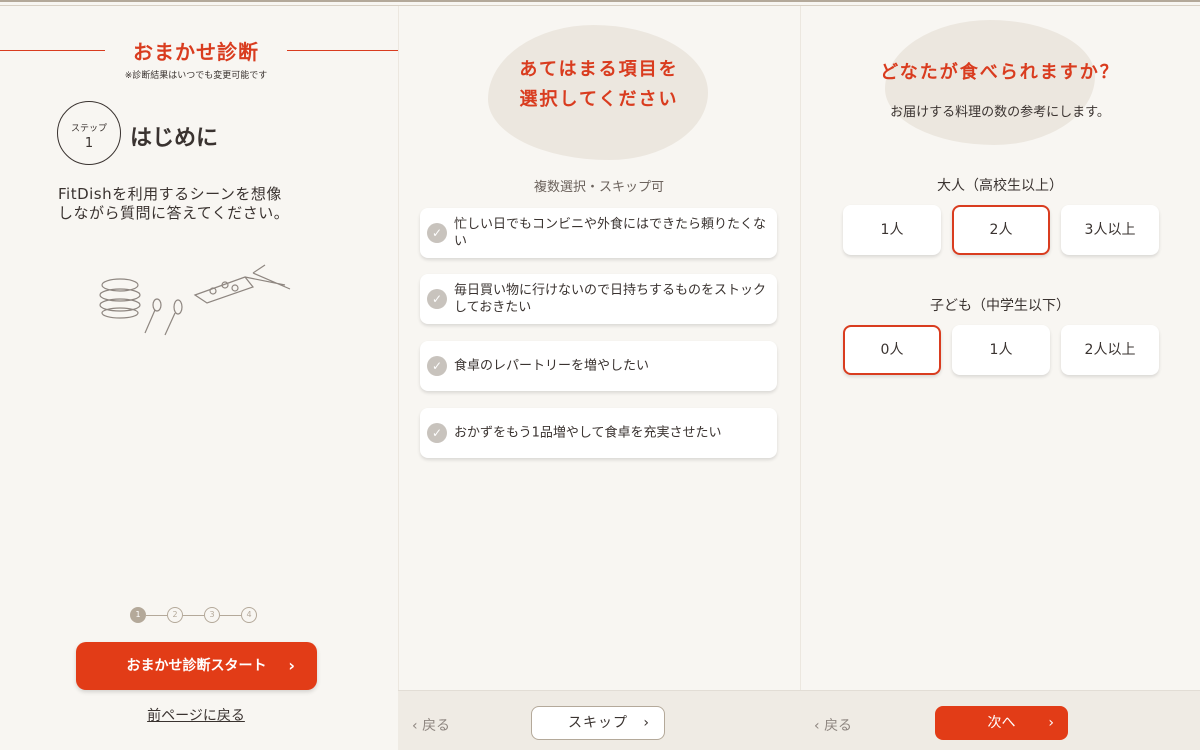  Describe the element at coordinates (1000, 186) in the screenshot. I see `adults-label: 大人（高校生以上）` at that location.